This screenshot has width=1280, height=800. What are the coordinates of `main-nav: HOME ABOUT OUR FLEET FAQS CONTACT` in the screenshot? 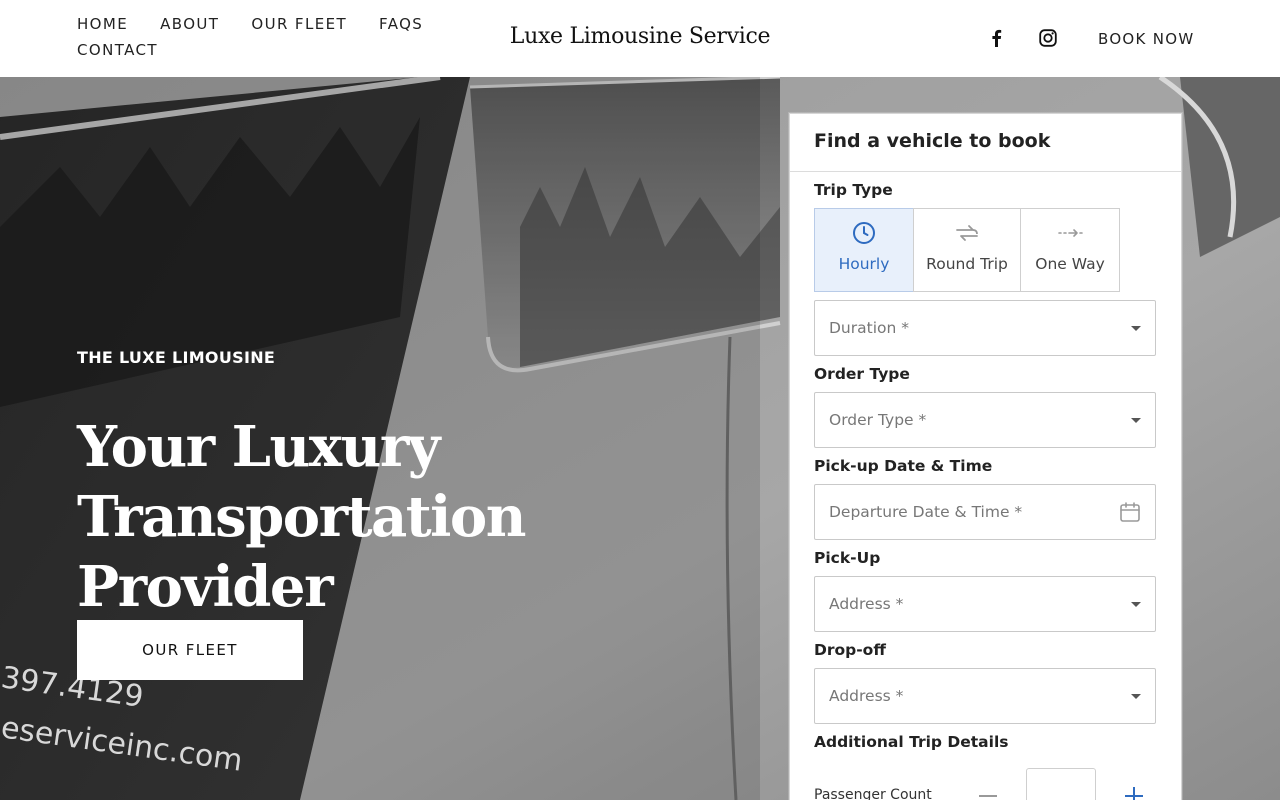 It's located at (257, 37).